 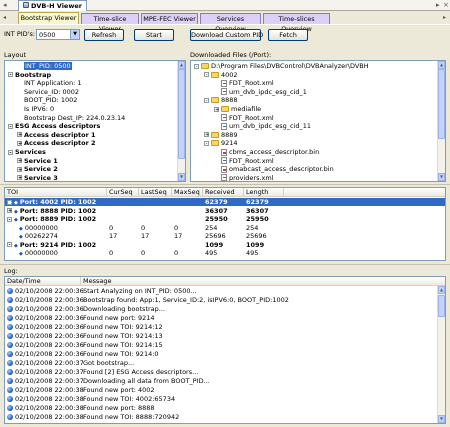 What do you see at coordinates (74, 34) in the screenshot?
I see `chevron-down-icon: ▼` at bounding box center [74, 34].